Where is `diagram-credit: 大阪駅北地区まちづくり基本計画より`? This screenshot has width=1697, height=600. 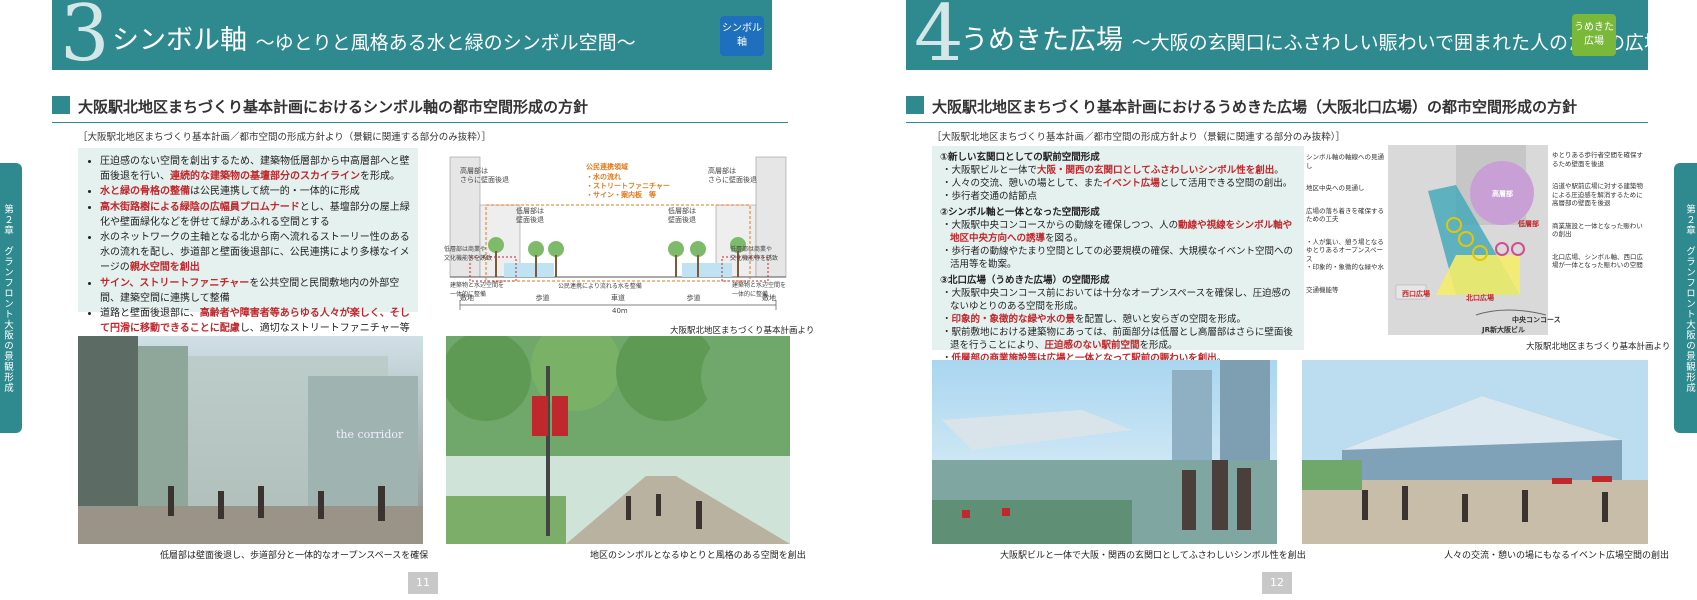 diagram-credit: 大阪駅北地区まちづくり基本計画より is located at coordinates (742, 331).